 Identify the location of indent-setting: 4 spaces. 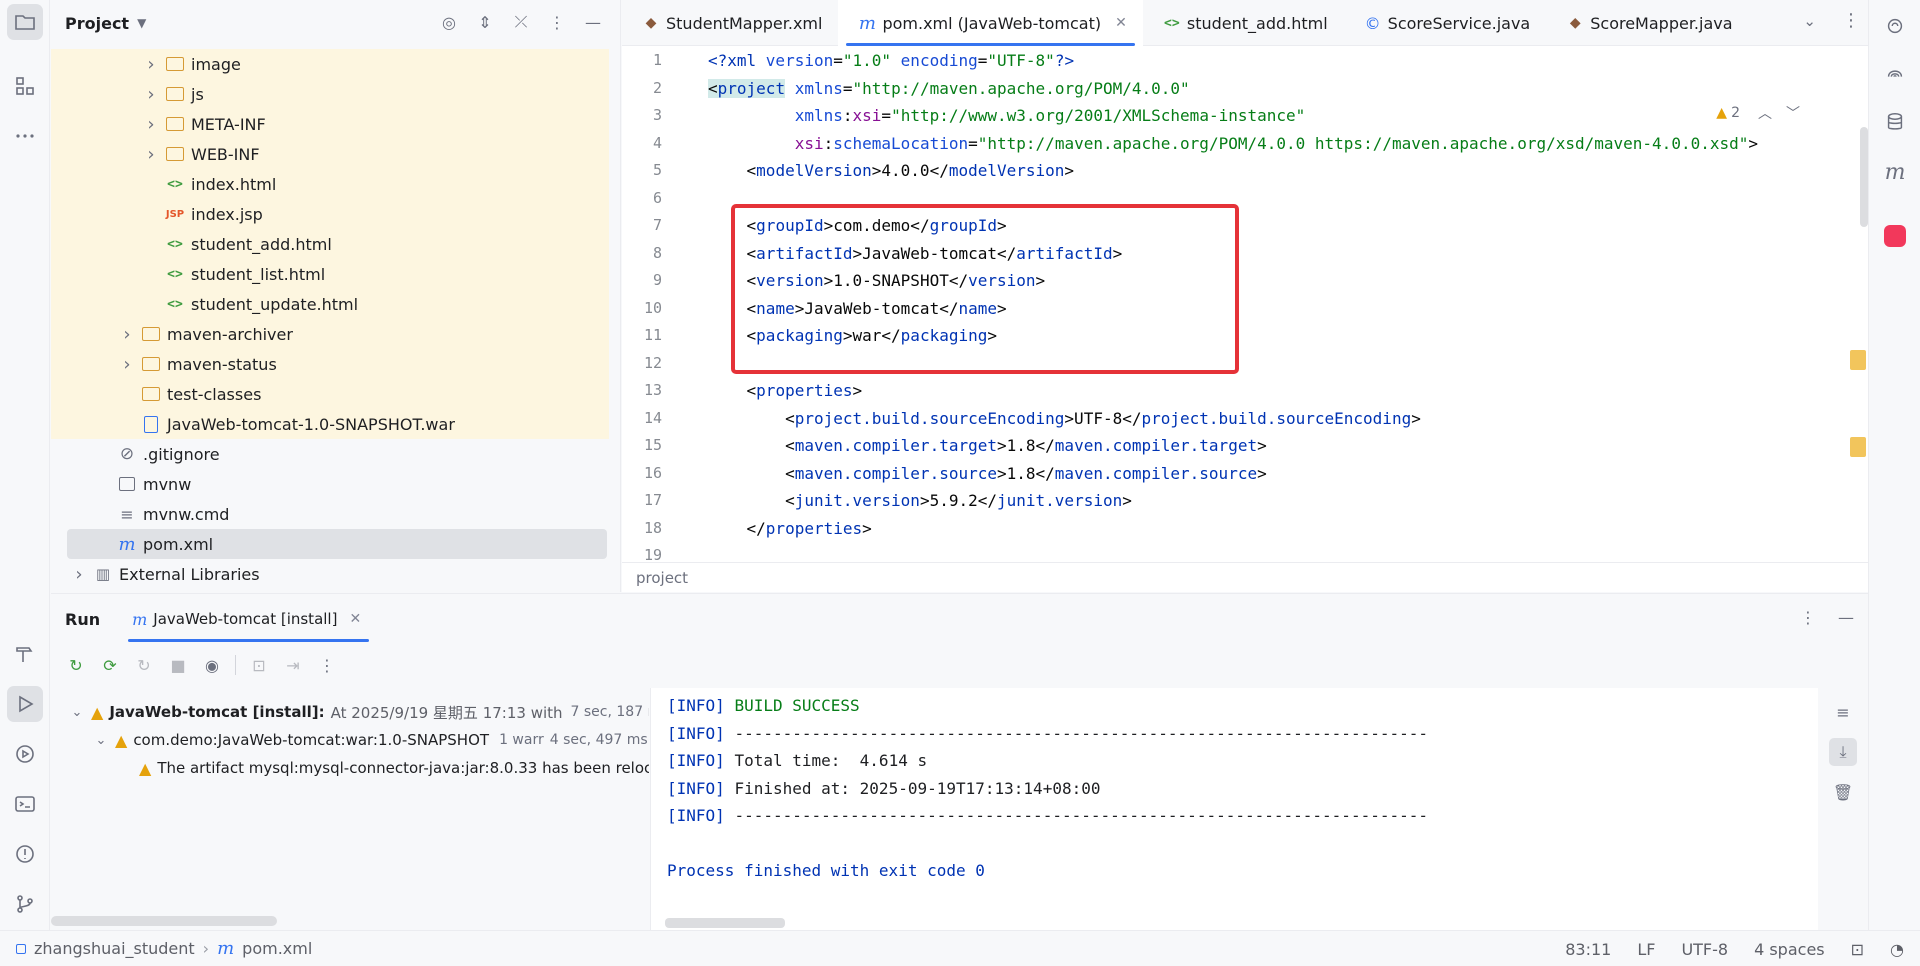
(1789, 949).